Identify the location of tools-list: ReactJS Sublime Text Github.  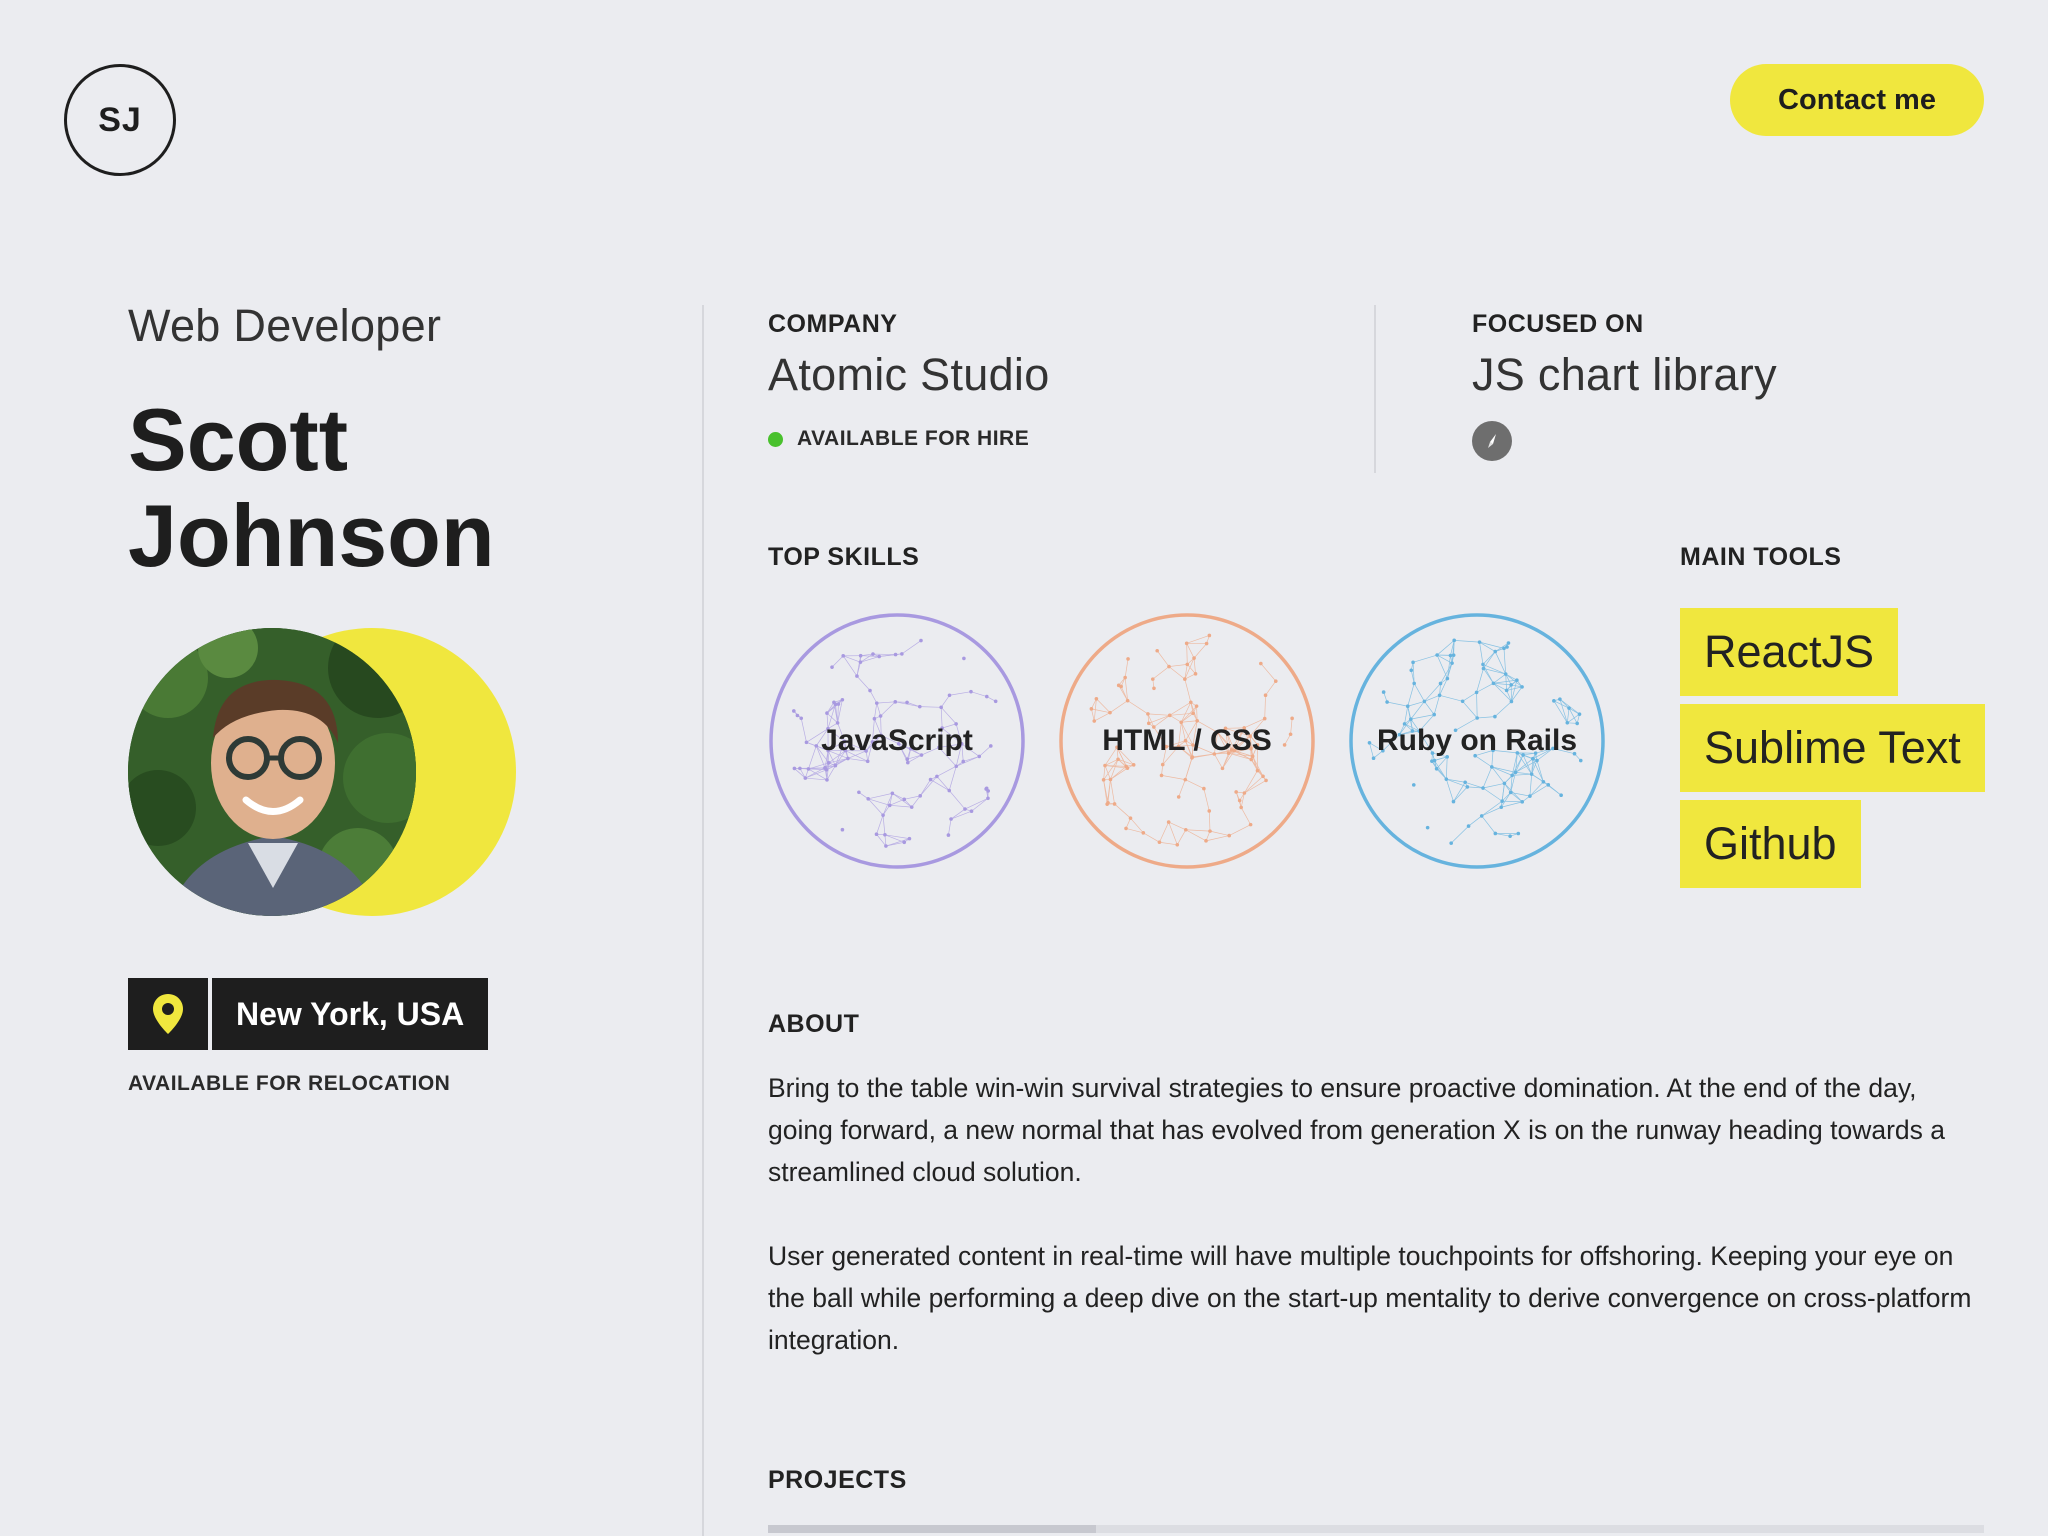
(1832, 748).